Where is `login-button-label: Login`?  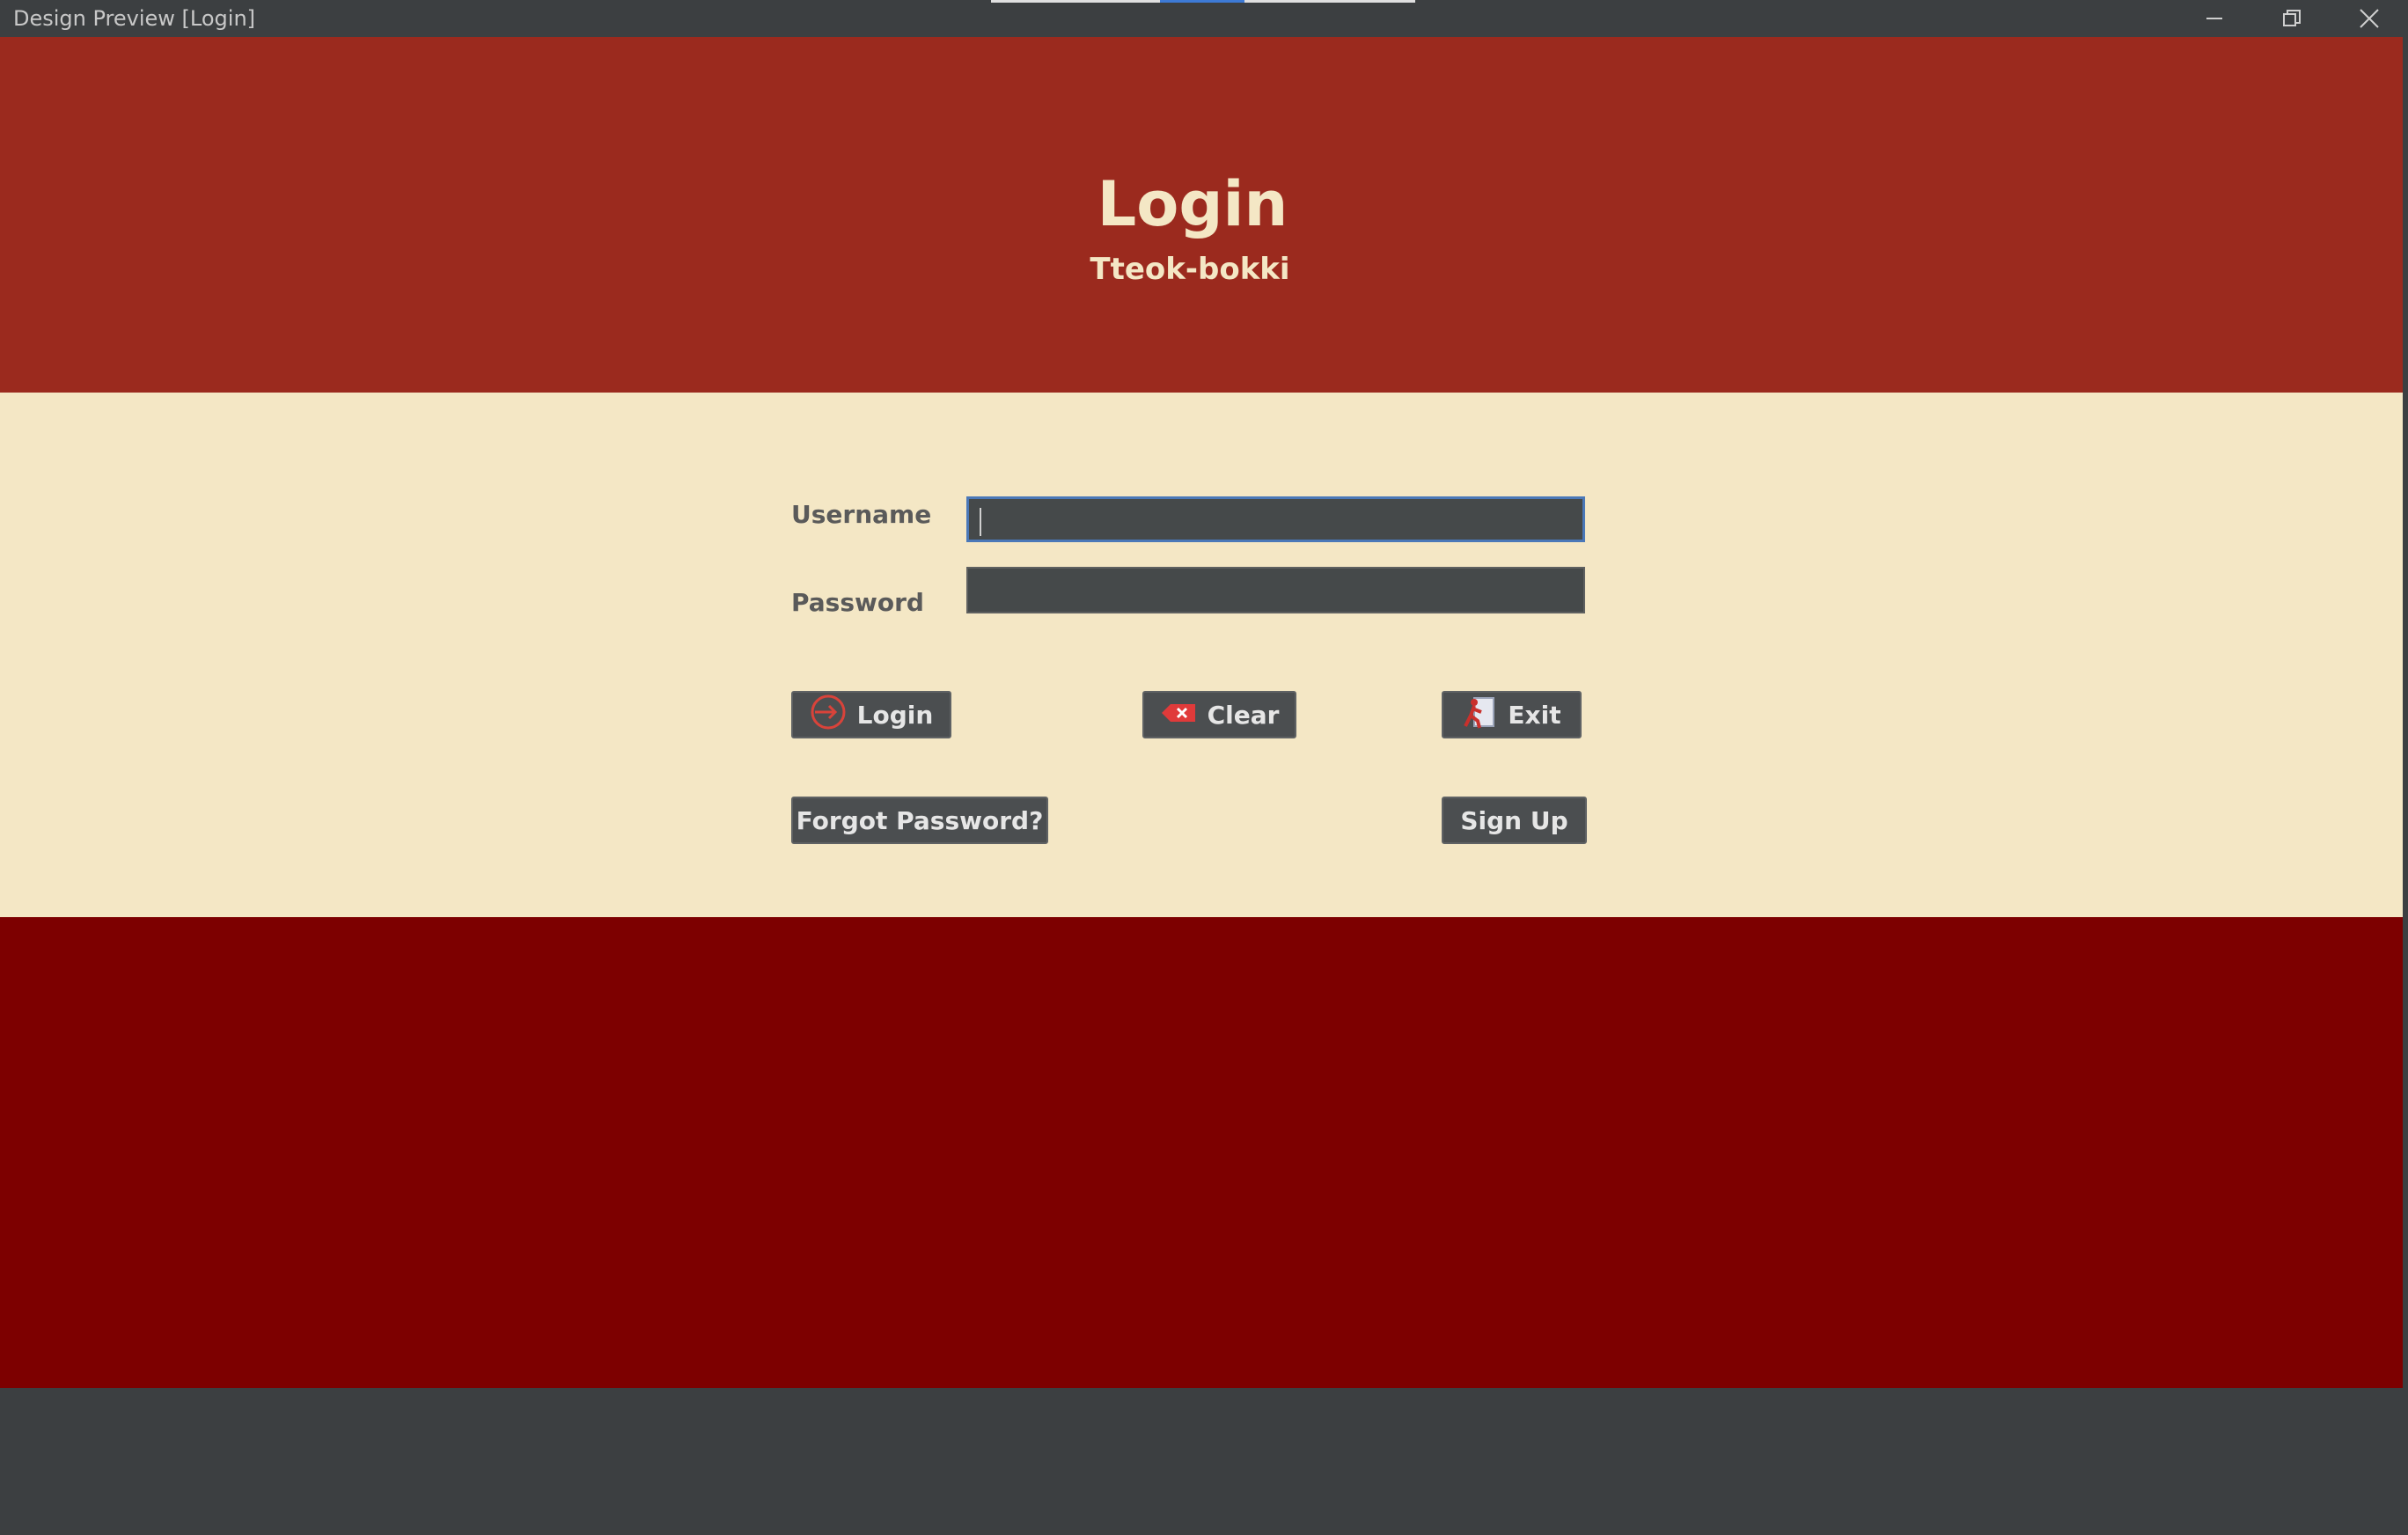 login-button-label: Login is located at coordinates (895, 715).